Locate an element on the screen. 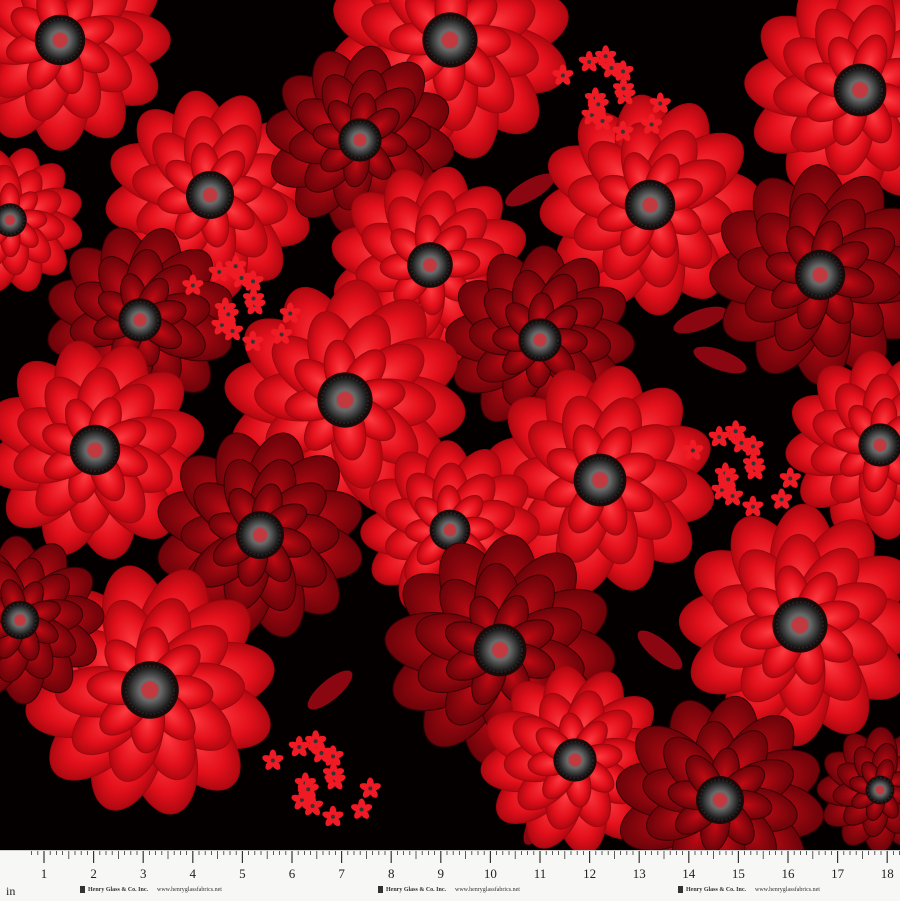 This screenshot has width=900, height=901. ruler-number: 7 is located at coordinates (341, 873).